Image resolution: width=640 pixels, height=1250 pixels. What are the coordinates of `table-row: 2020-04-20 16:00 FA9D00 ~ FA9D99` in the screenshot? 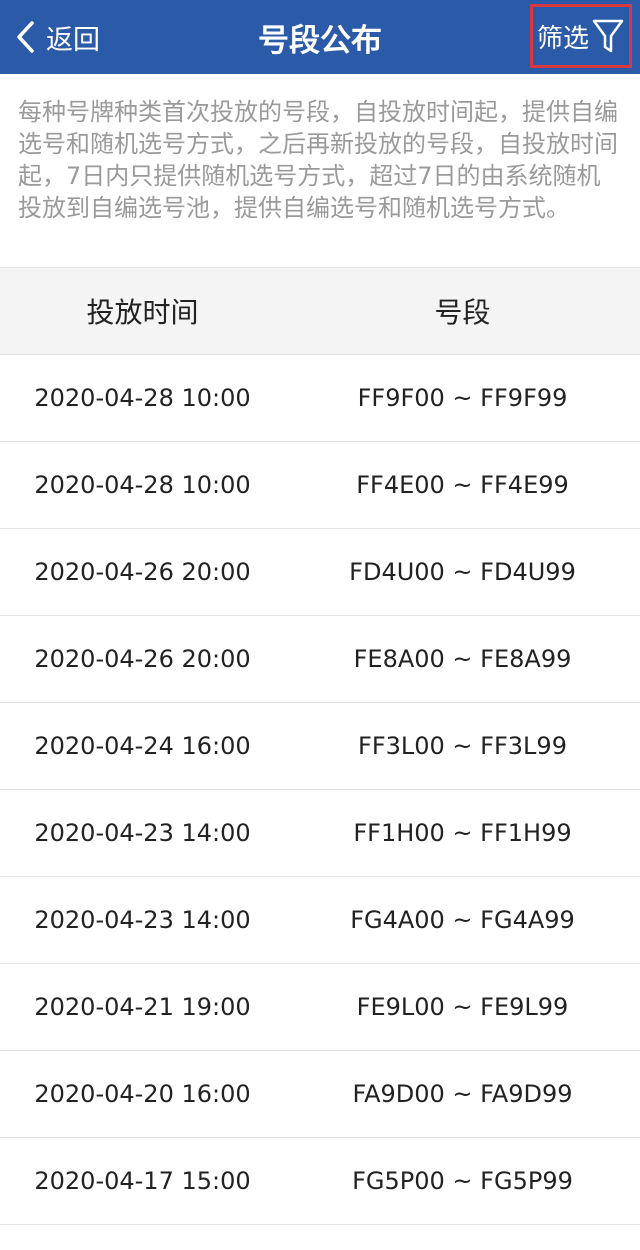 It's located at (320, 1094).